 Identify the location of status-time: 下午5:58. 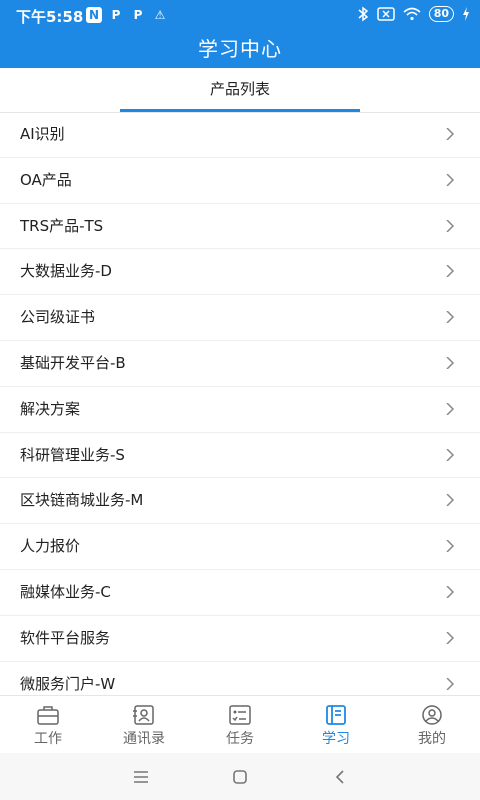
(50, 17).